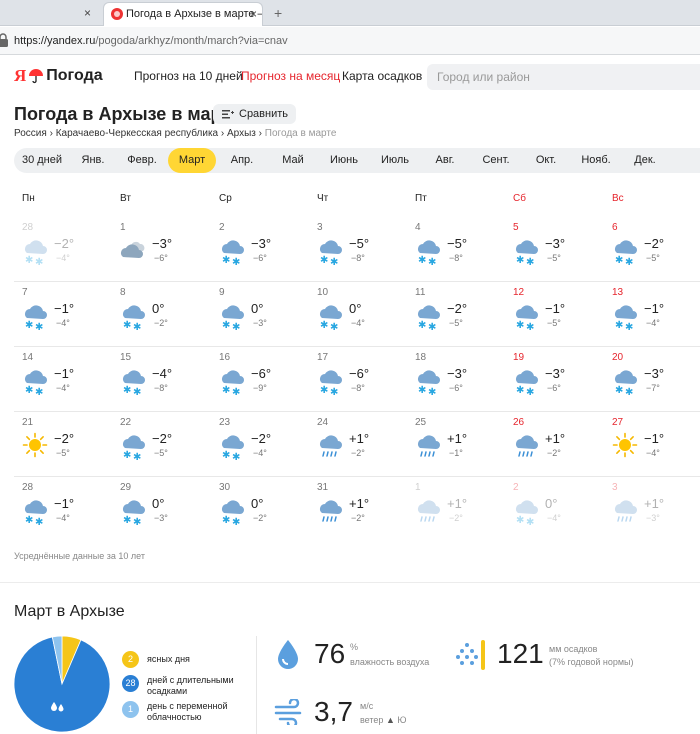 The height and width of the screenshot is (734, 700). I want to click on temp-min: −4°, so click(358, 323).